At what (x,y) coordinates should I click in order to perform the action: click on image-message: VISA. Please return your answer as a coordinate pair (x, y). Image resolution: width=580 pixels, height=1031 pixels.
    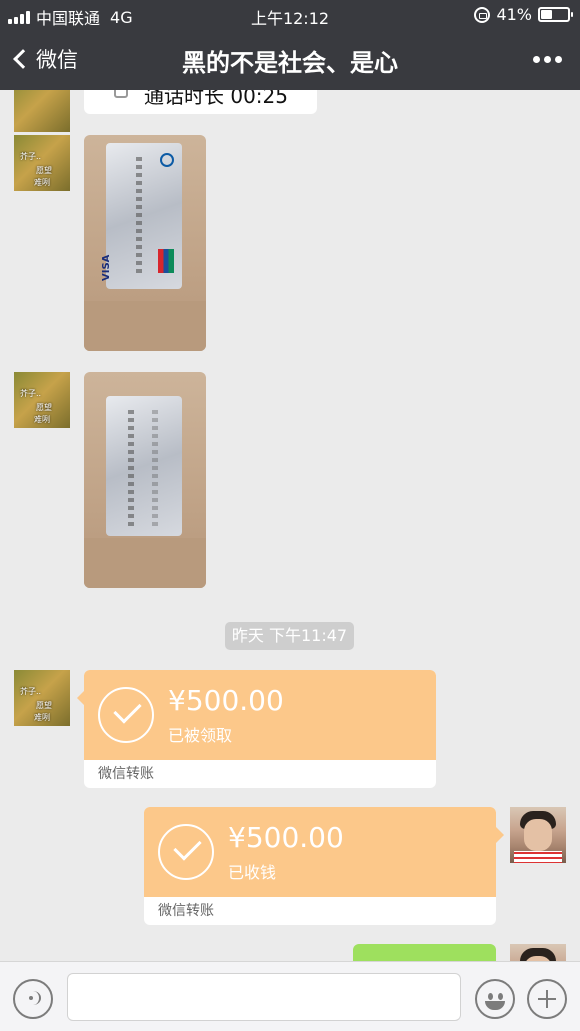
    Looking at the image, I should click on (145, 243).